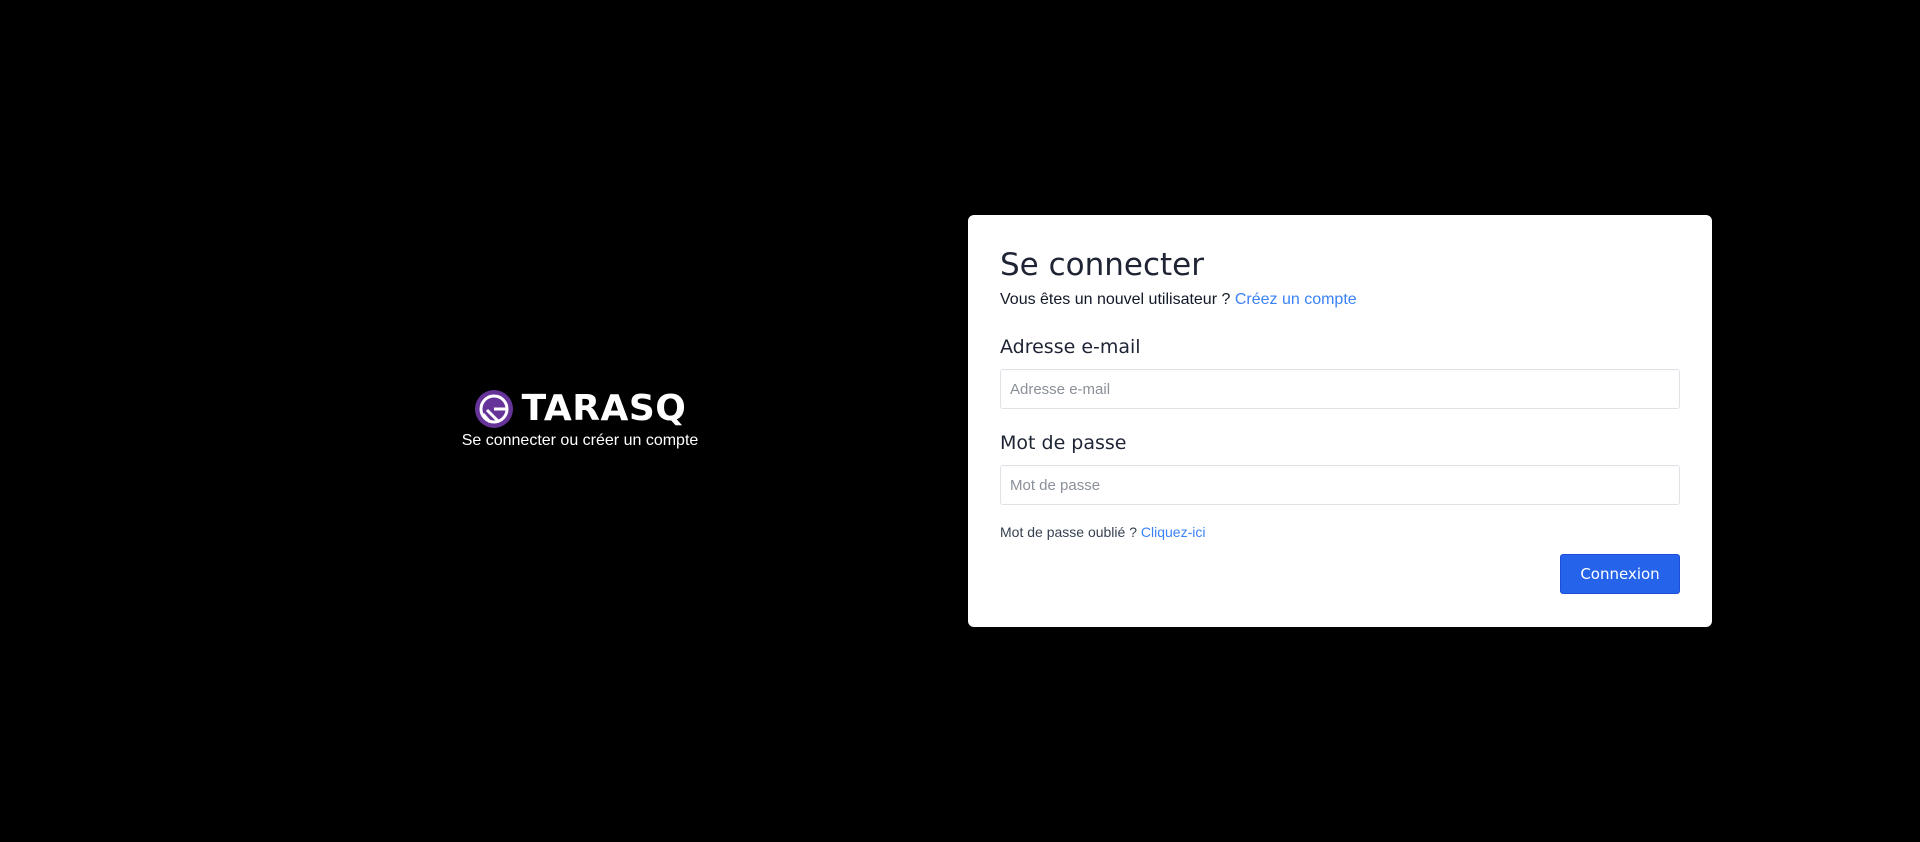  What do you see at coordinates (1068, 532) in the screenshot?
I see `forgot-password-text: Mot de passe oublié ?` at bounding box center [1068, 532].